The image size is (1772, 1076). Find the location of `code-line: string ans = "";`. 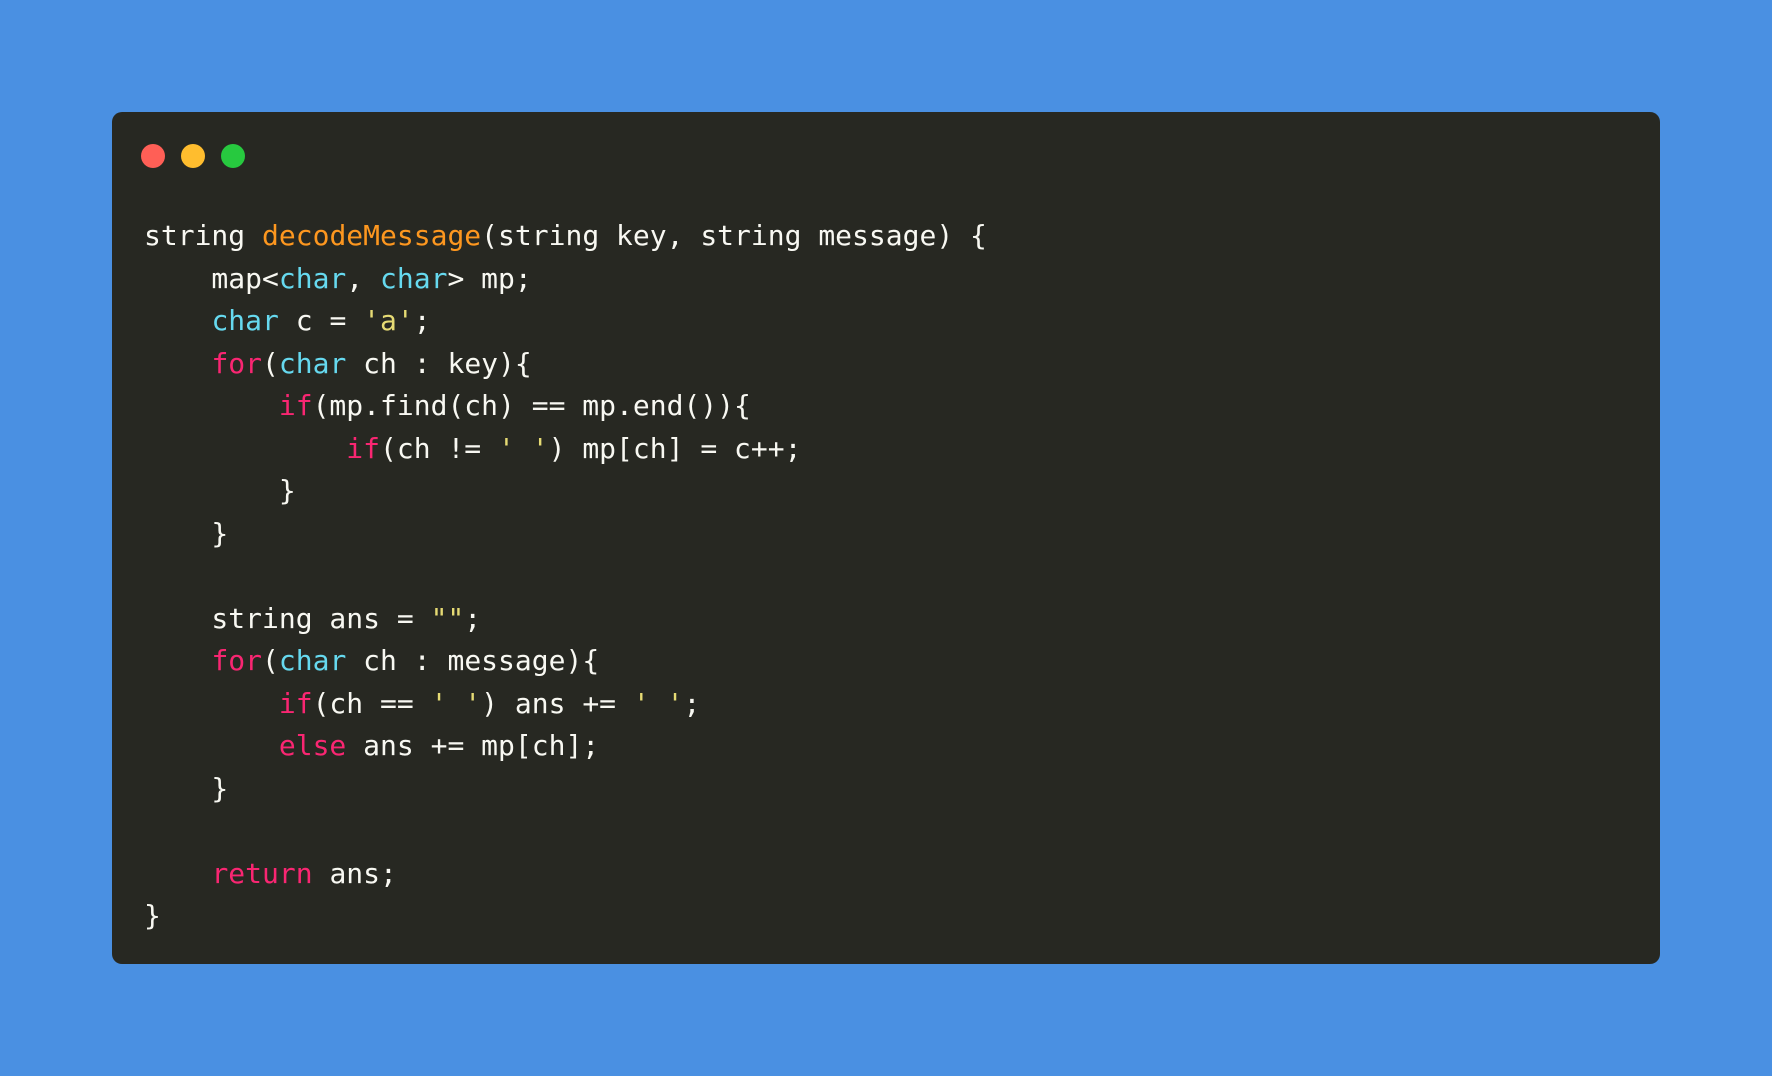

code-line: string ans = ""; is located at coordinates (565, 619).